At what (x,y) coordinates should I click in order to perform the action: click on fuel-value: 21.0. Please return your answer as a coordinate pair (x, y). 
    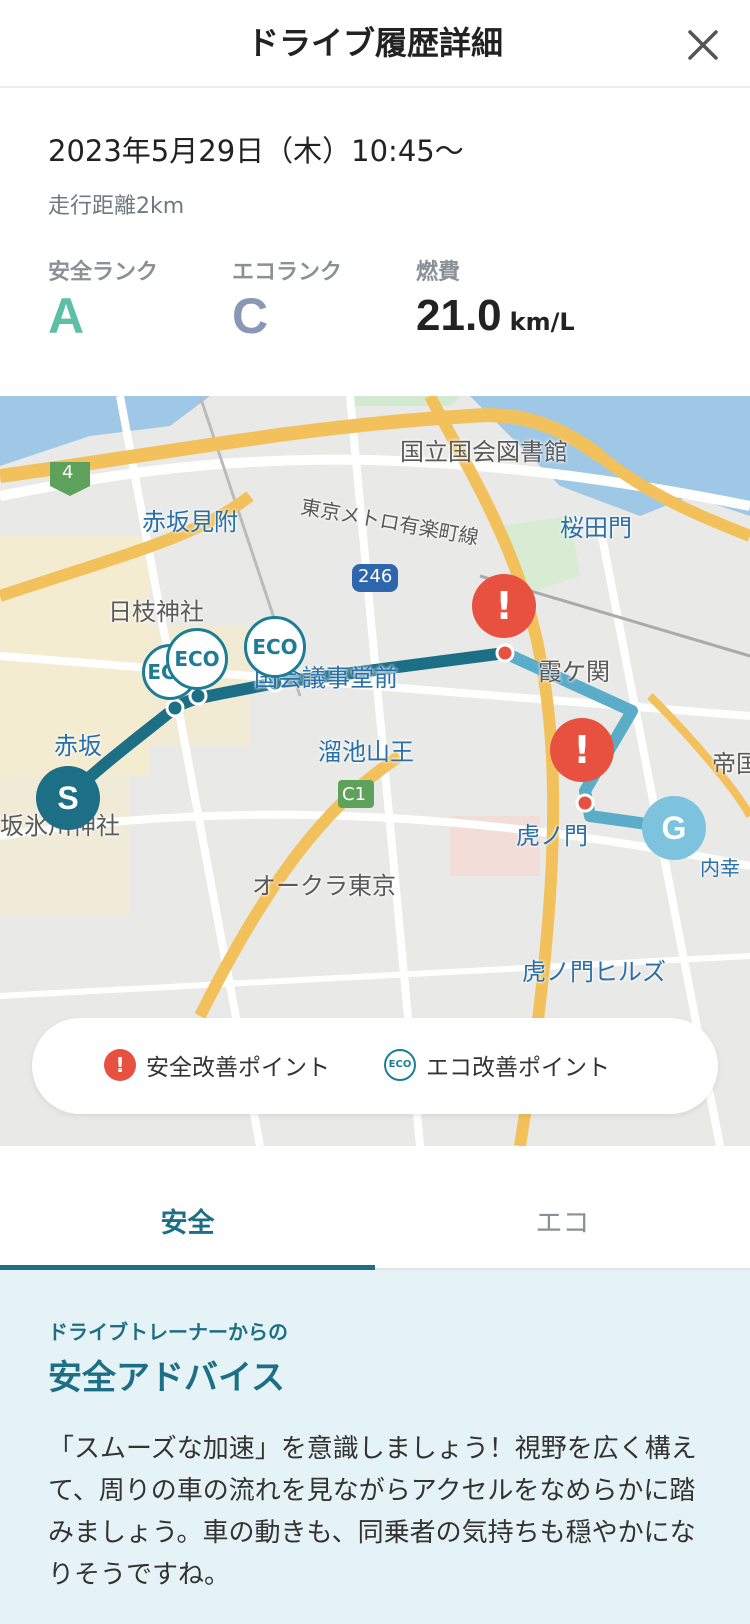
    Looking at the image, I should click on (459, 315).